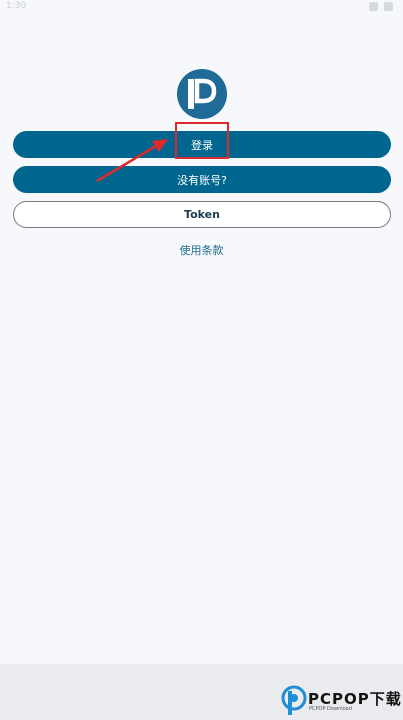  I want to click on watermark-sub: PCPOP Download, so click(330, 709).